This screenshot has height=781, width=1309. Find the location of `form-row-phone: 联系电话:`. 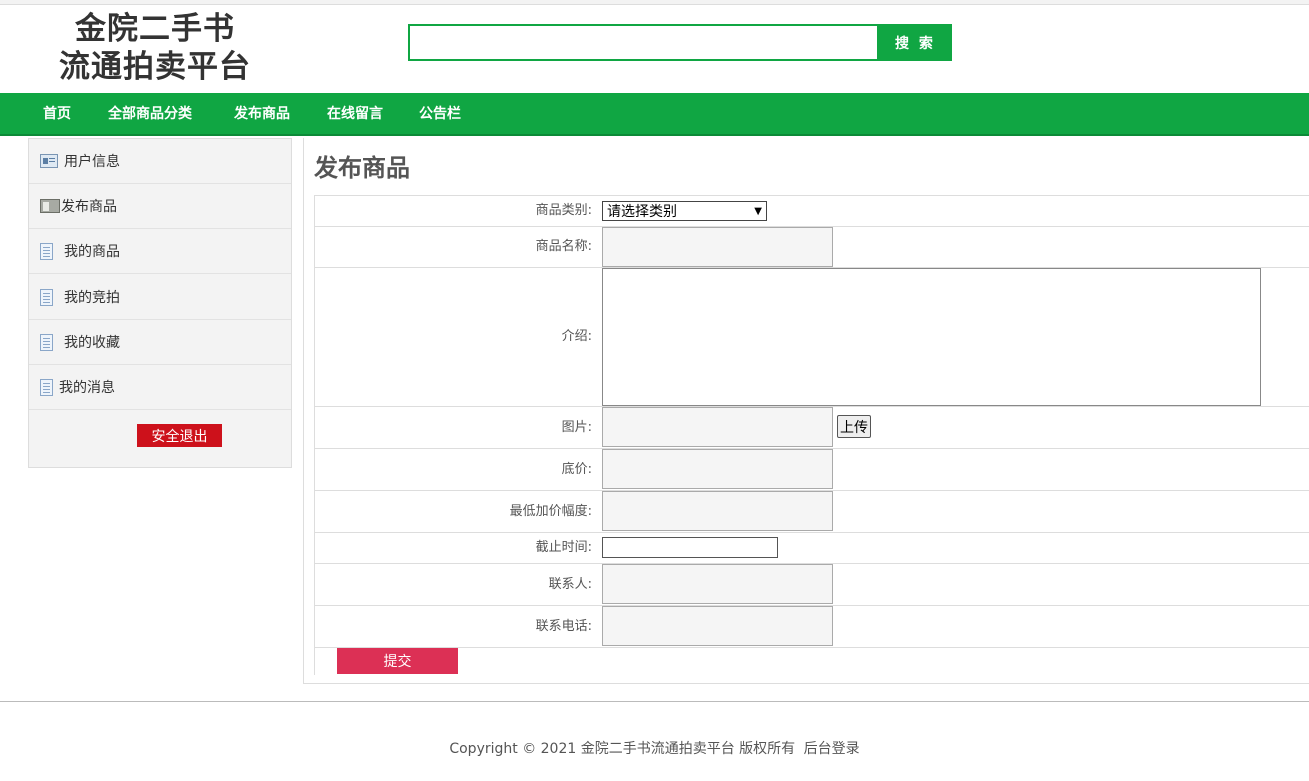

form-row-phone: 联系电话: is located at coordinates (812, 627).